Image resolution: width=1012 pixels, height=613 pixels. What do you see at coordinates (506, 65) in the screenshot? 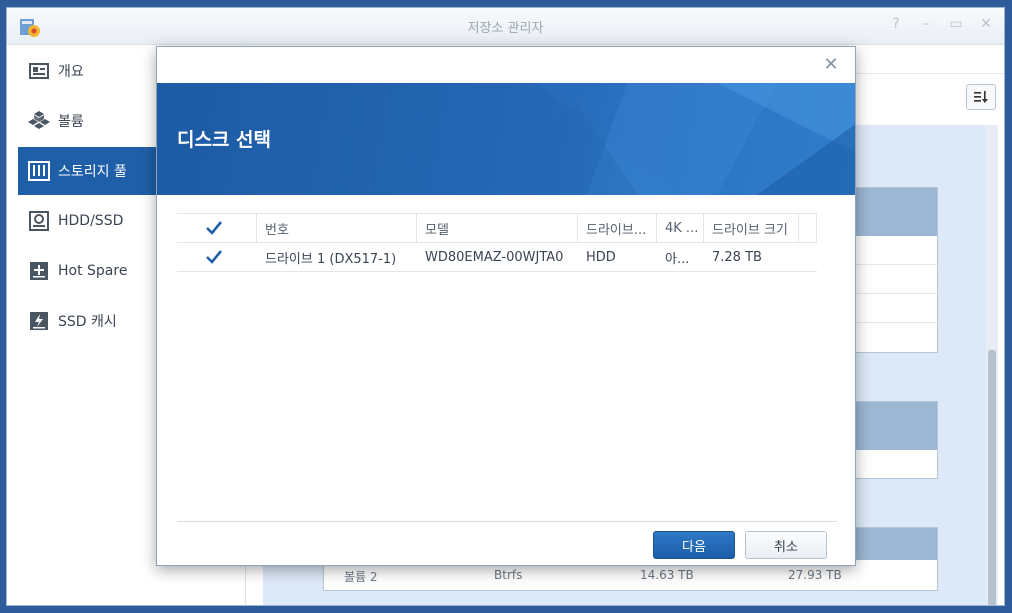
I see `dialog-topbar: ✕` at bounding box center [506, 65].